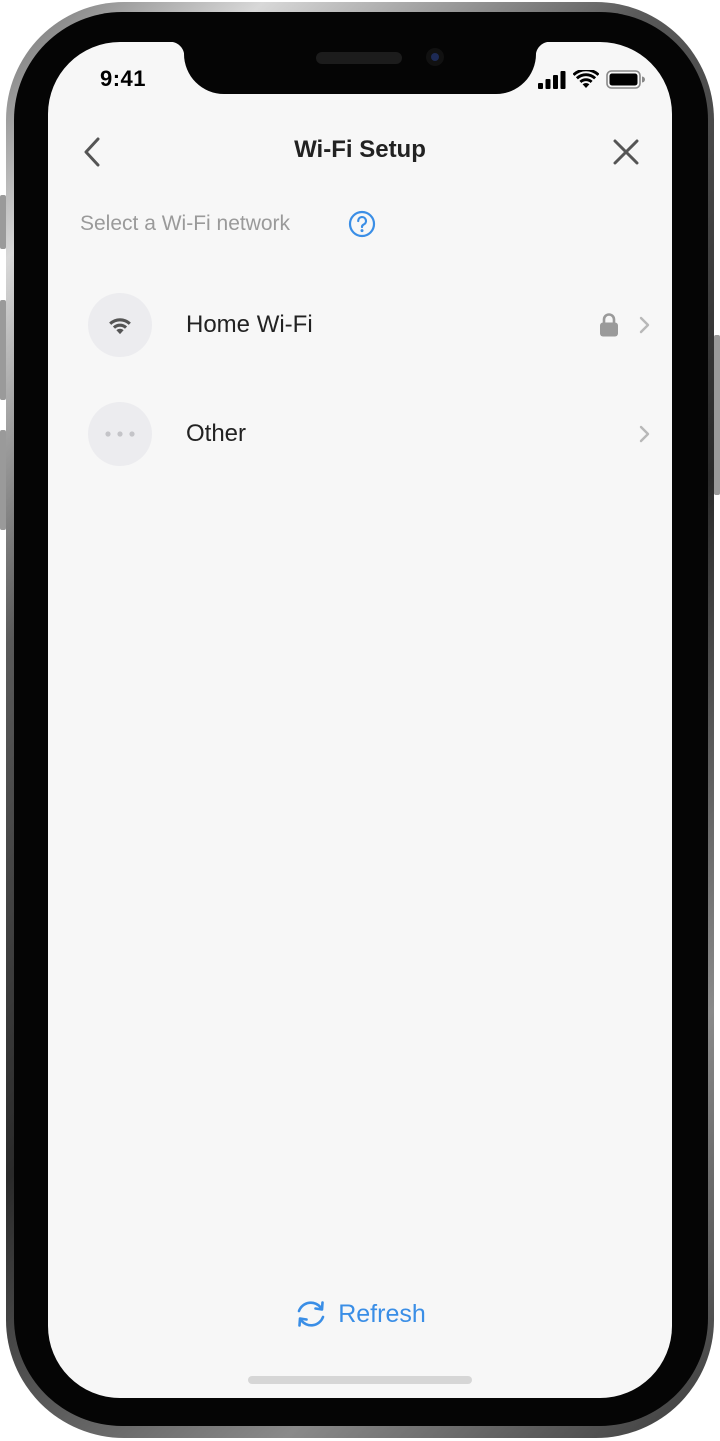  What do you see at coordinates (185, 223) in the screenshot?
I see `section-label: Select a Wi-Fi network` at bounding box center [185, 223].